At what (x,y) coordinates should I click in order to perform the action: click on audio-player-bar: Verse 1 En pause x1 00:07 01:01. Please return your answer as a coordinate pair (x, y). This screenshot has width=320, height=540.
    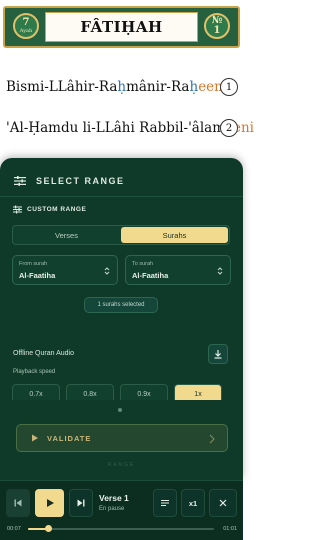
    Looking at the image, I should click on (121, 510).